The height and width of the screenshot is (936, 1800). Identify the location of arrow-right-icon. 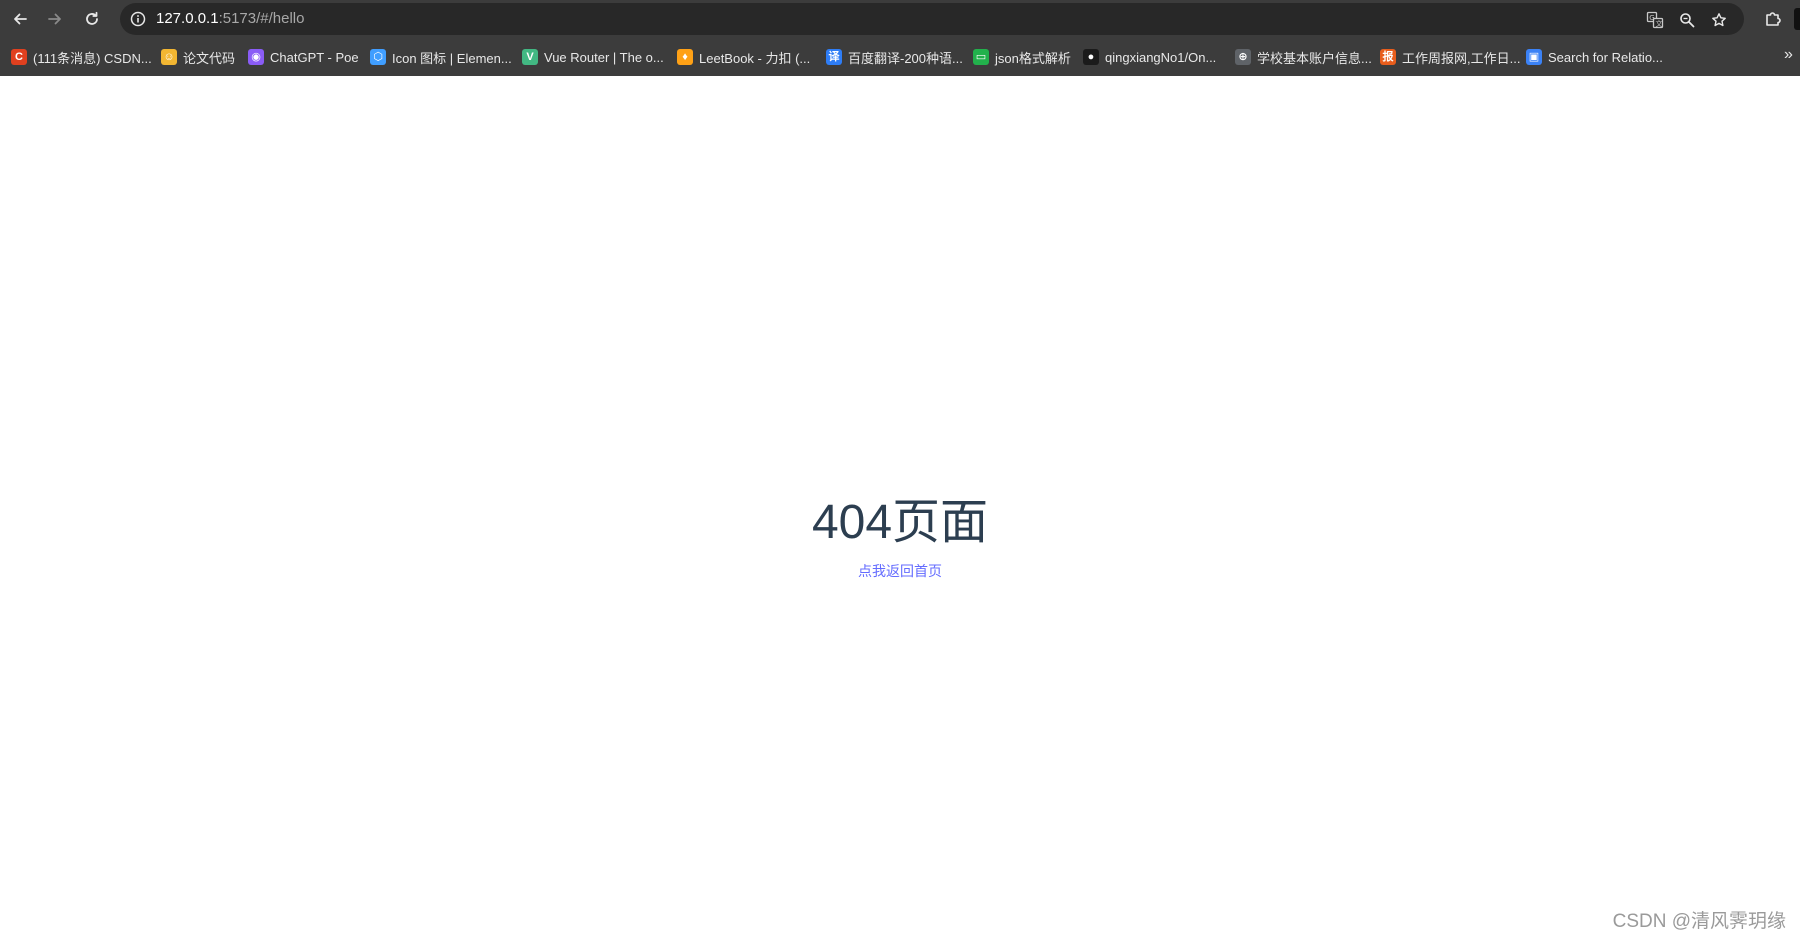
(54, 19).